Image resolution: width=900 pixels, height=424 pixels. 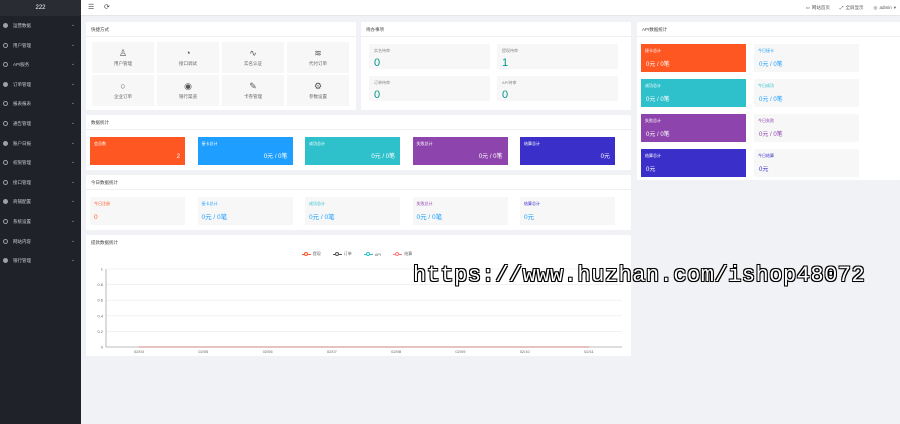 I want to click on todo-item: API待审 0, so click(x=557, y=88).